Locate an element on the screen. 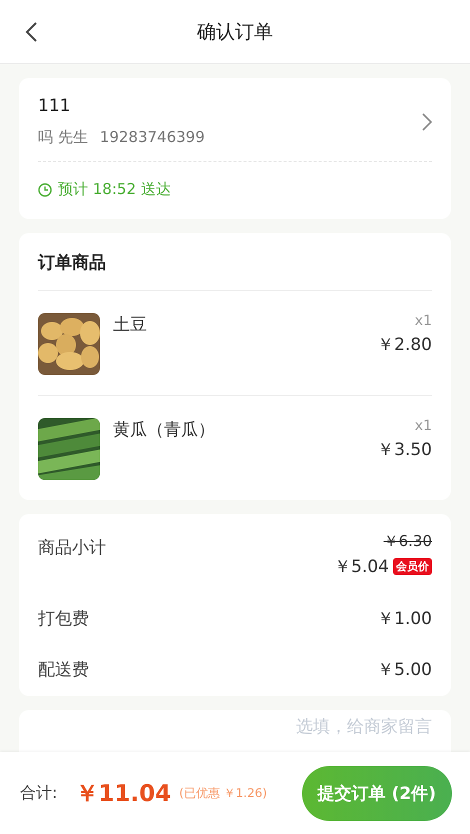 This screenshot has height=834, width=470. fee-label: 商品小计 is located at coordinates (72, 548).